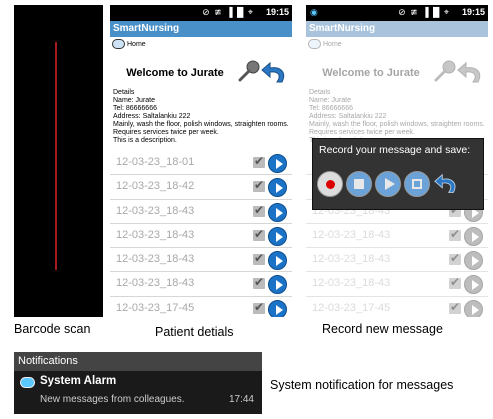 The image size is (493, 419). I want to click on home-icon, so click(118, 44).